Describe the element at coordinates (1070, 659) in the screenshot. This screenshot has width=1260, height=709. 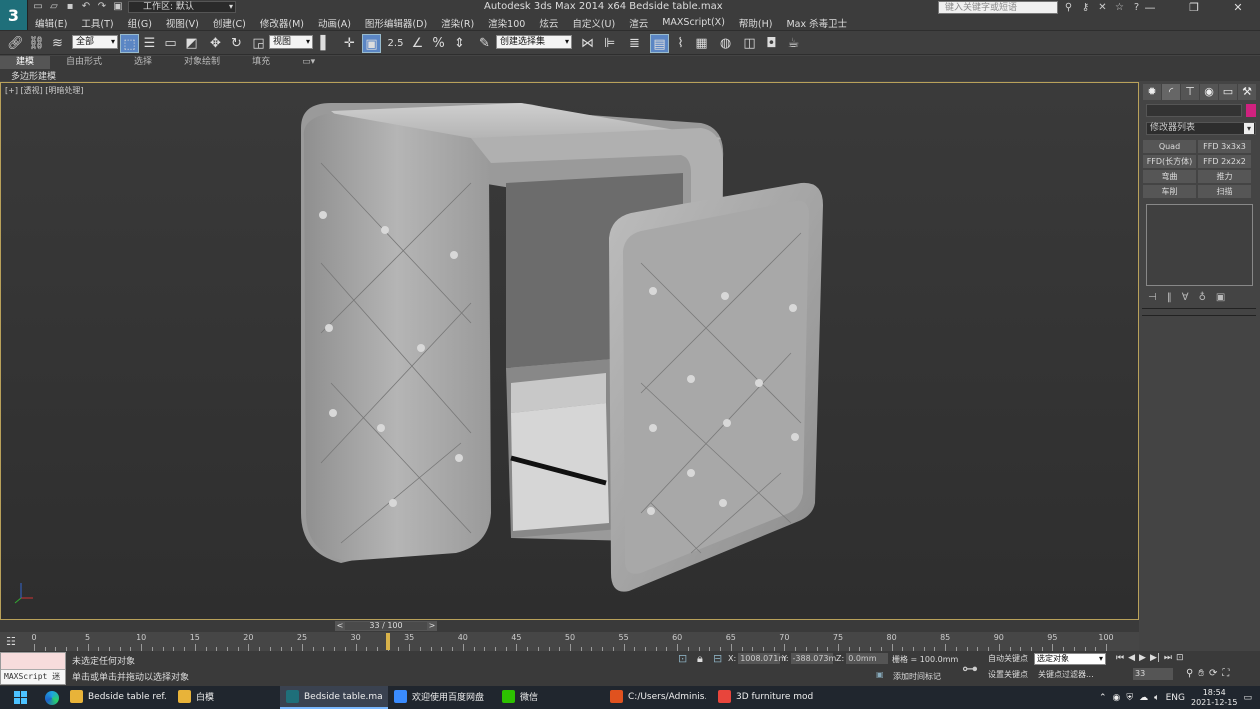
I see `key-mode-dropdown: 选定对象` at that location.